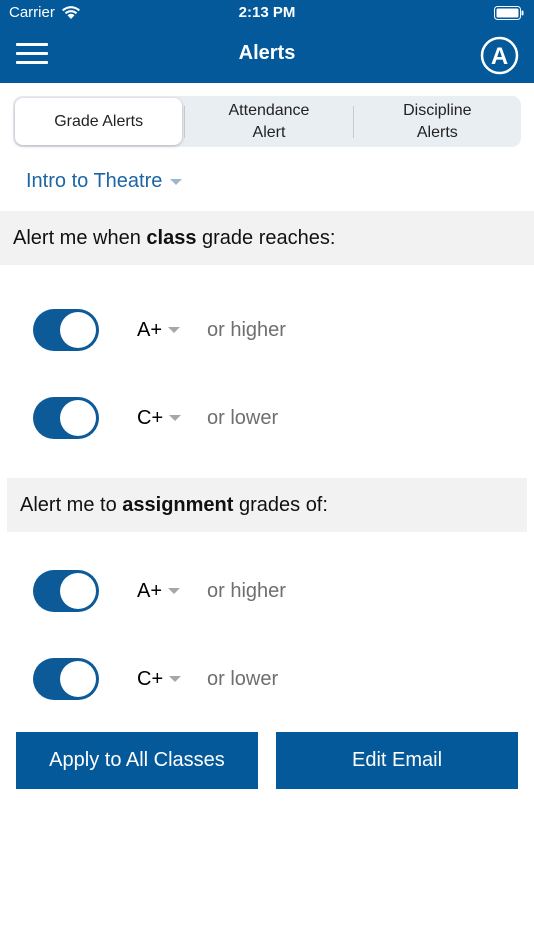 The width and height of the screenshot is (534, 950). Describe the element at coordinates (71, 504) in the screenshot. I see `section-prefix: Alert me to` at that location.